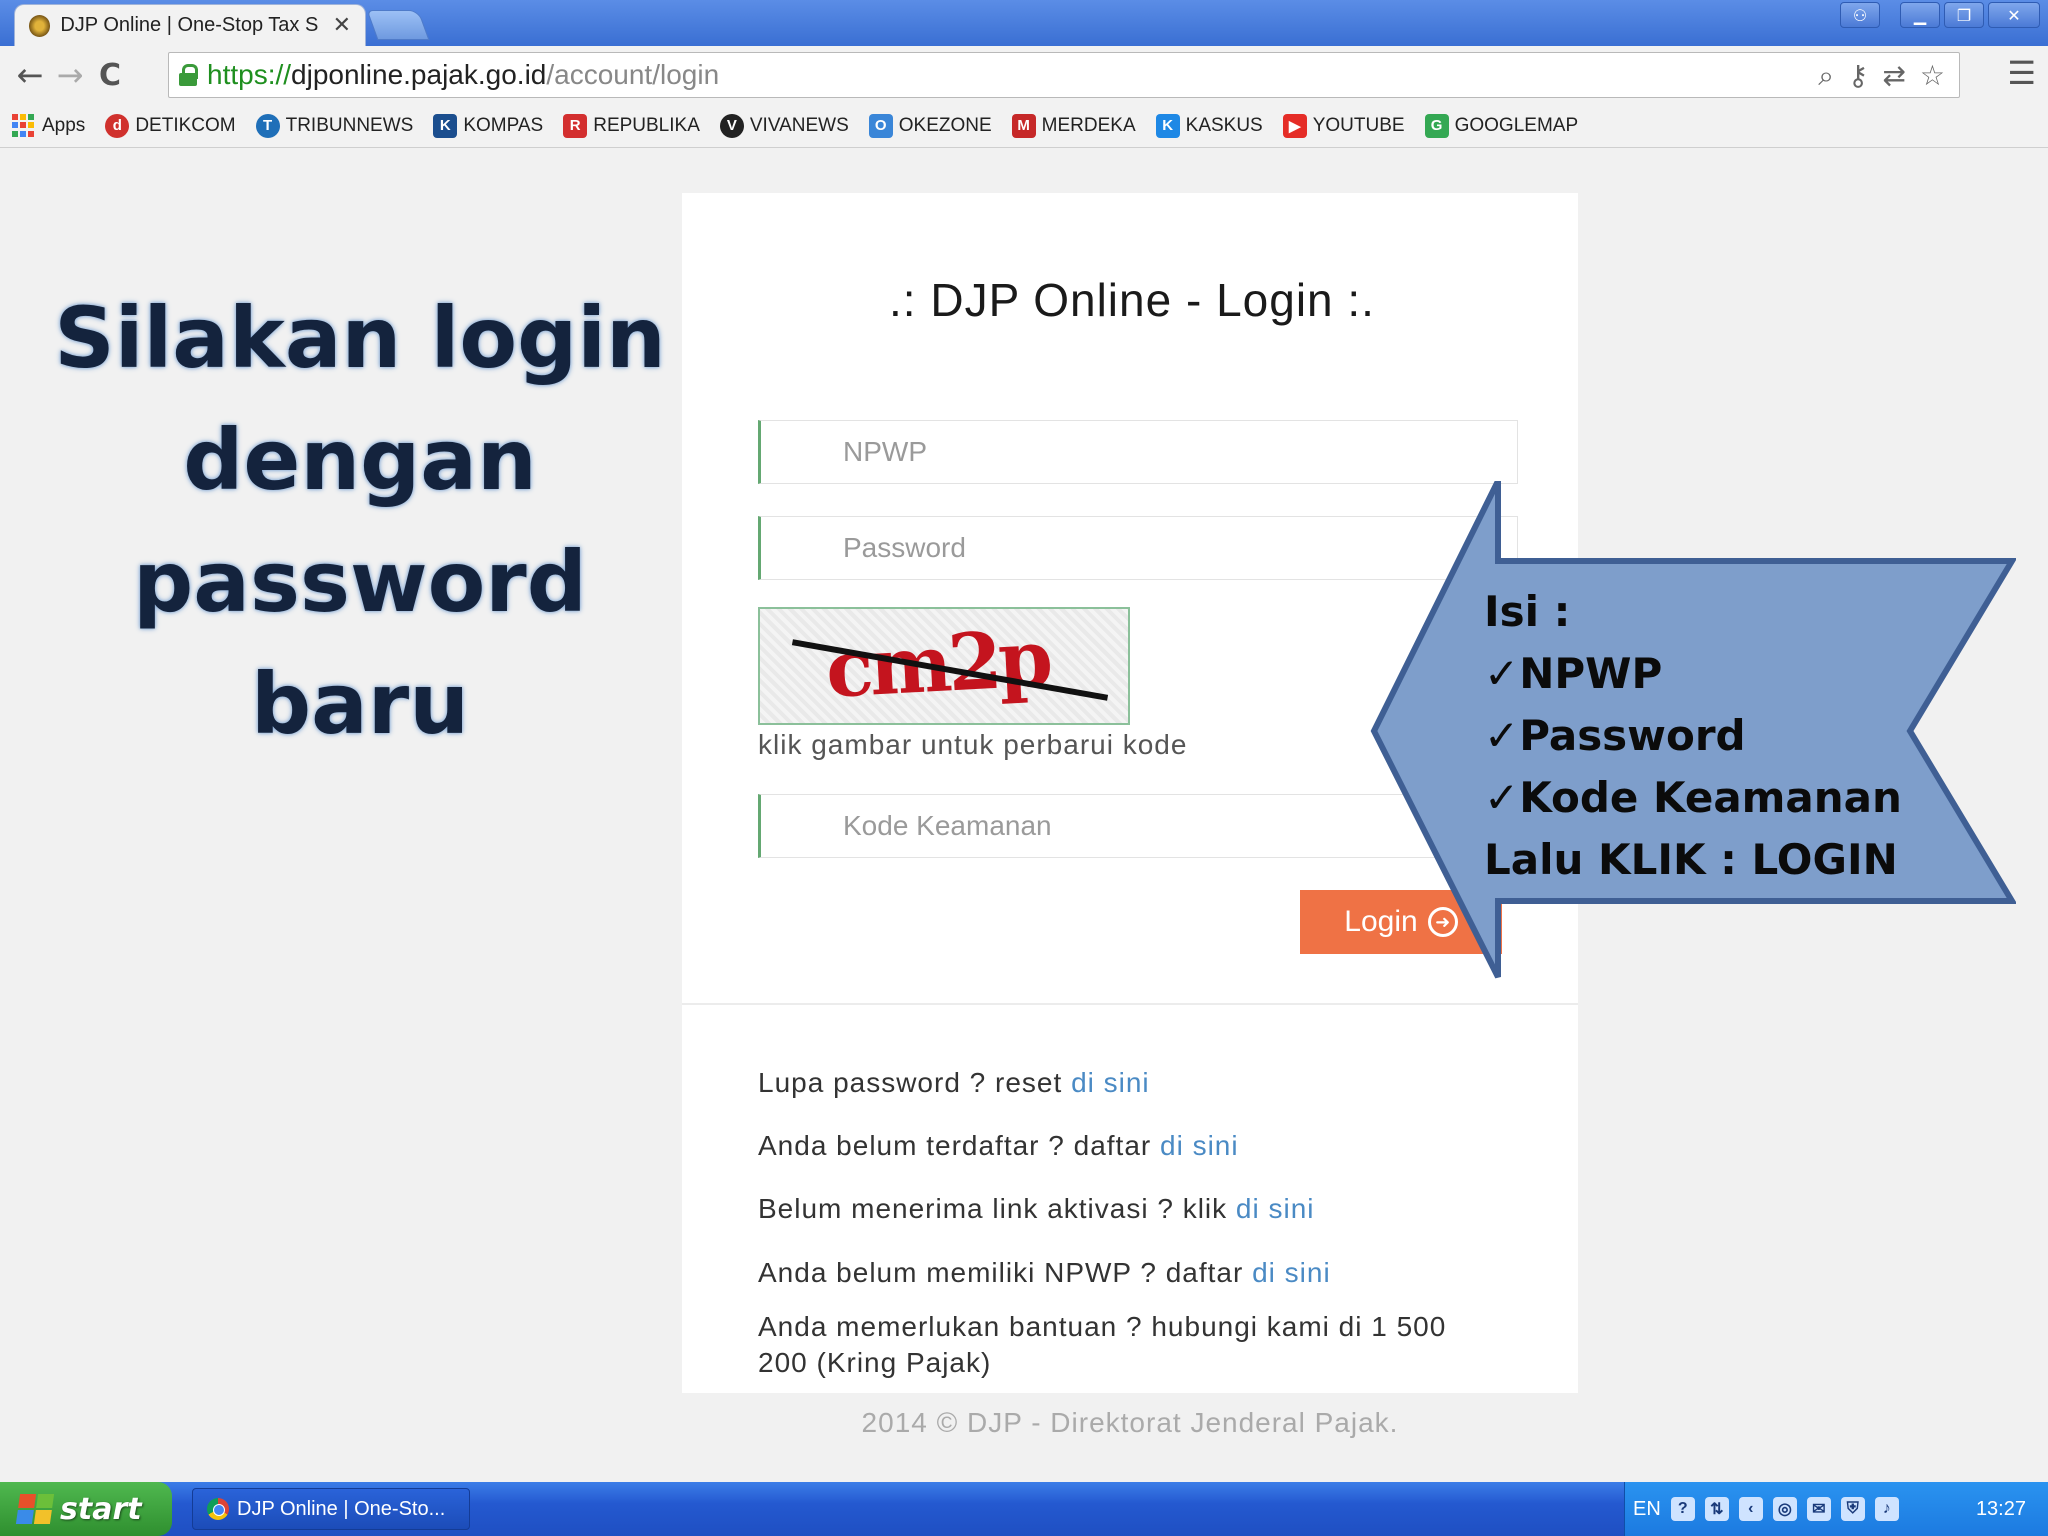  I want to click on bookmark-republika: R REPUBLIKA, so click(631, 125).